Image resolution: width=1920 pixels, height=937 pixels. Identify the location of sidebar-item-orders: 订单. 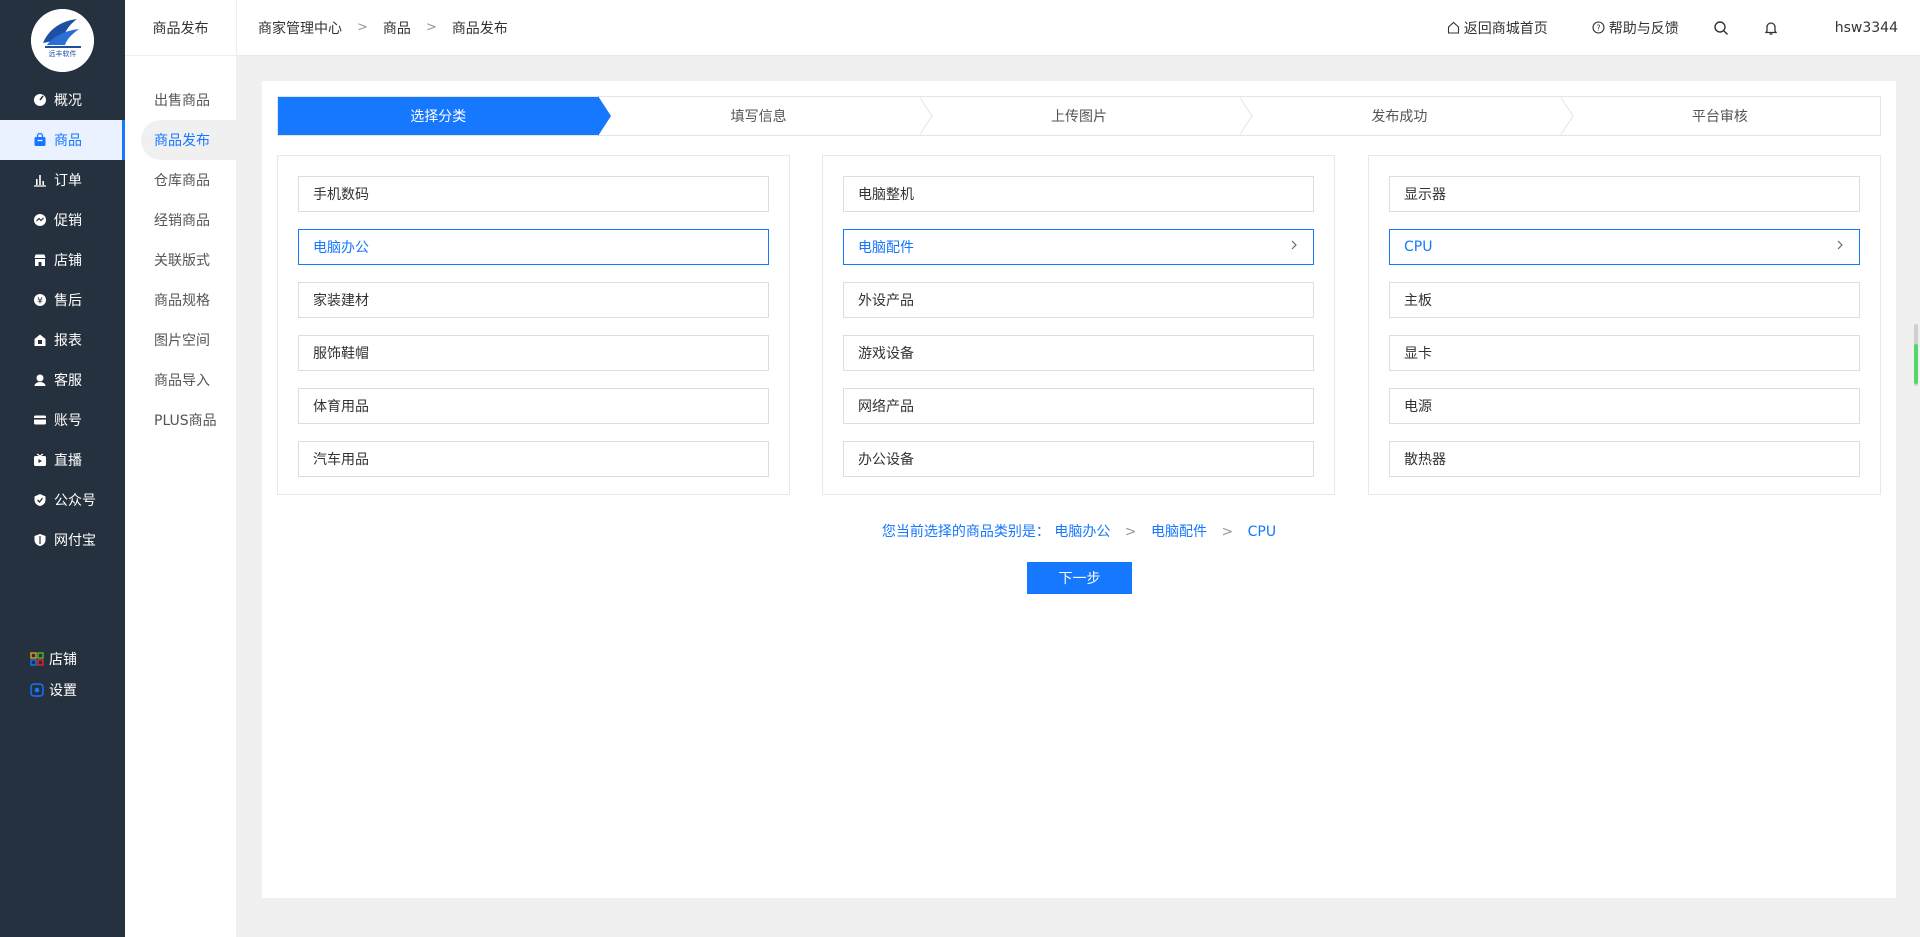
(62, 180).